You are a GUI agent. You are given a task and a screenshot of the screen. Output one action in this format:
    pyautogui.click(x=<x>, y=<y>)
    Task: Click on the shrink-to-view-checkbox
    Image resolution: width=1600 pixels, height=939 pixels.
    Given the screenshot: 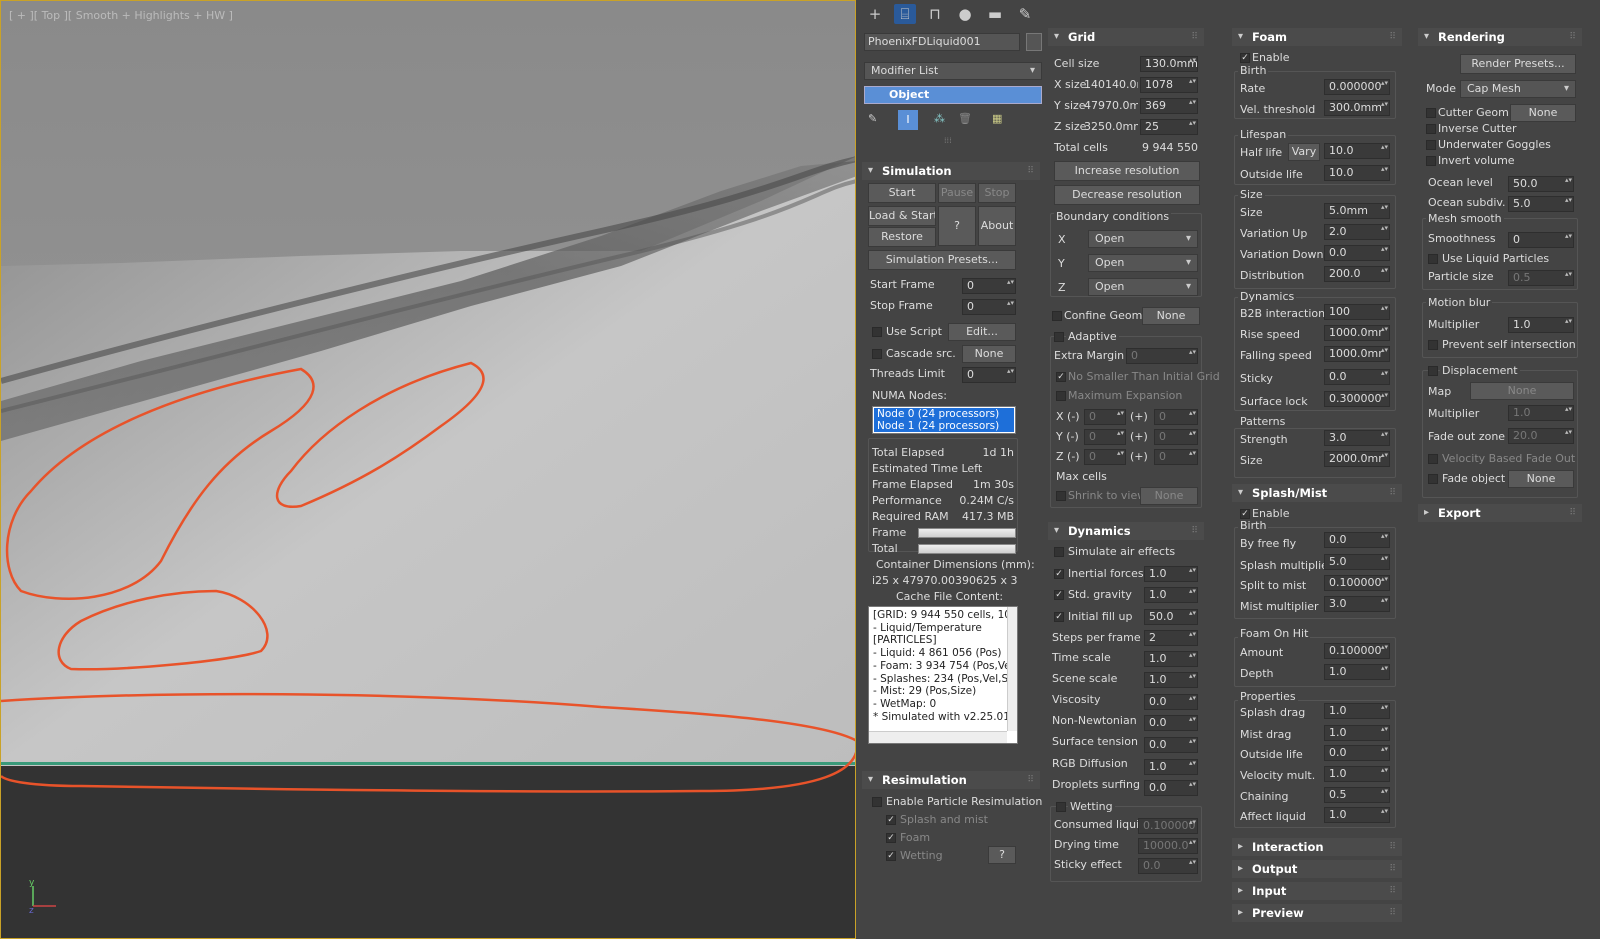 What is the action you would take?
    pyautogui.click(x=1061, y=496)
    